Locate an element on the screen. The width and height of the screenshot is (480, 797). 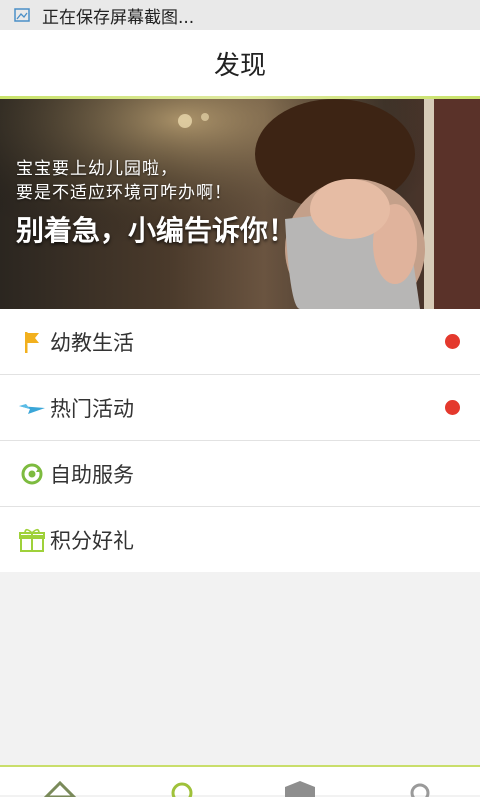
menu-item-points-gifts: 积分好礼 is located at coordinates (240, 539).